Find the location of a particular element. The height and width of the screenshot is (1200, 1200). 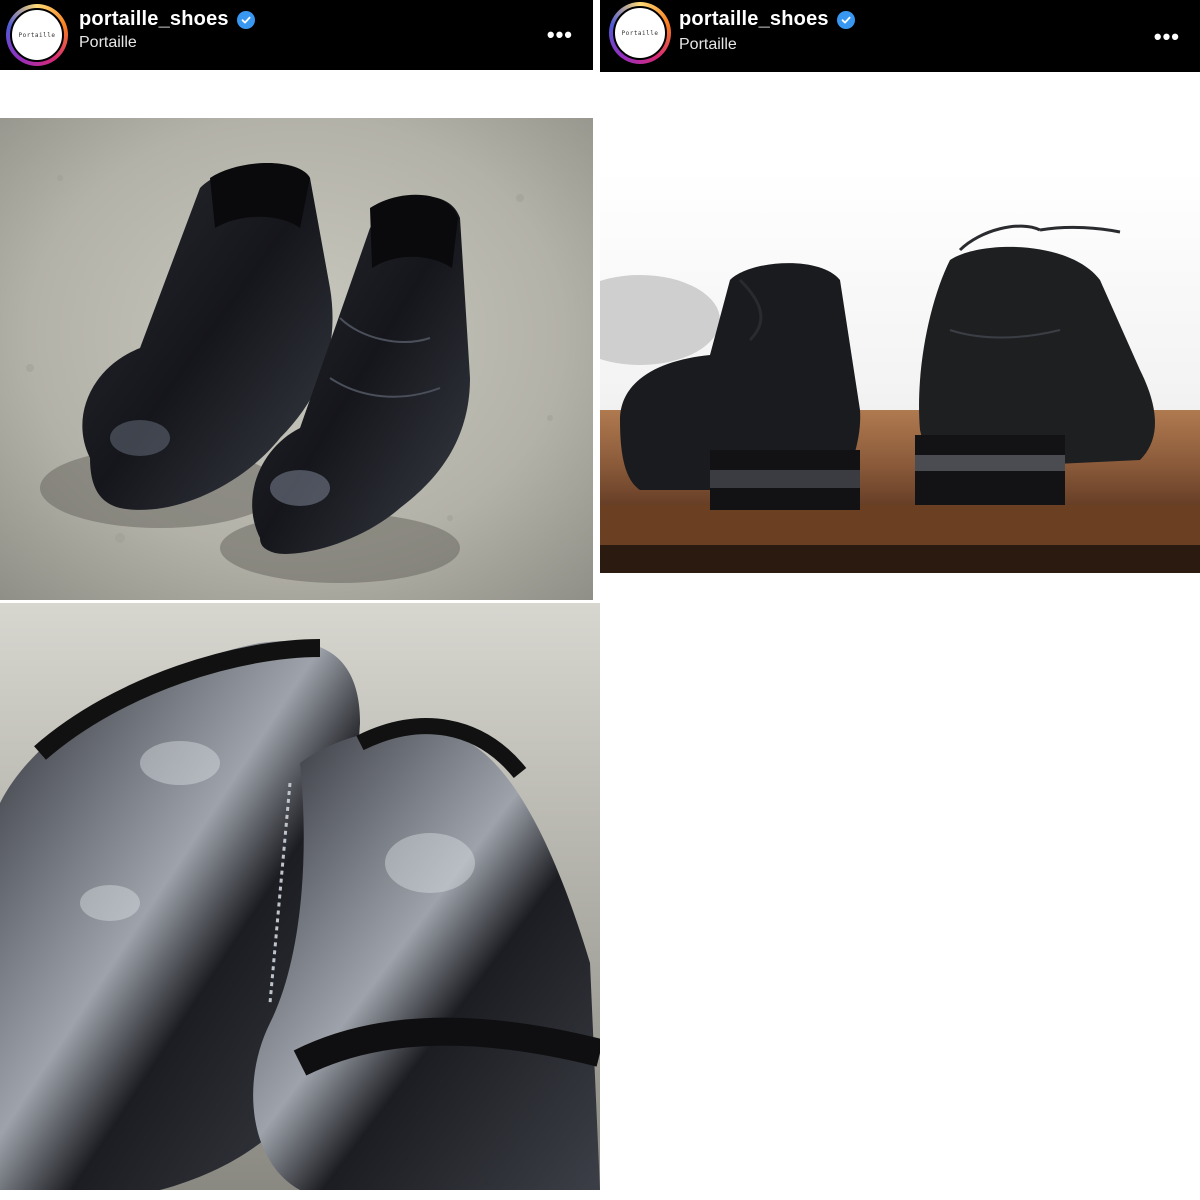

post-header-right: Portaille portaille_shoes Portaille ••• is located at coordinates (900, 36).